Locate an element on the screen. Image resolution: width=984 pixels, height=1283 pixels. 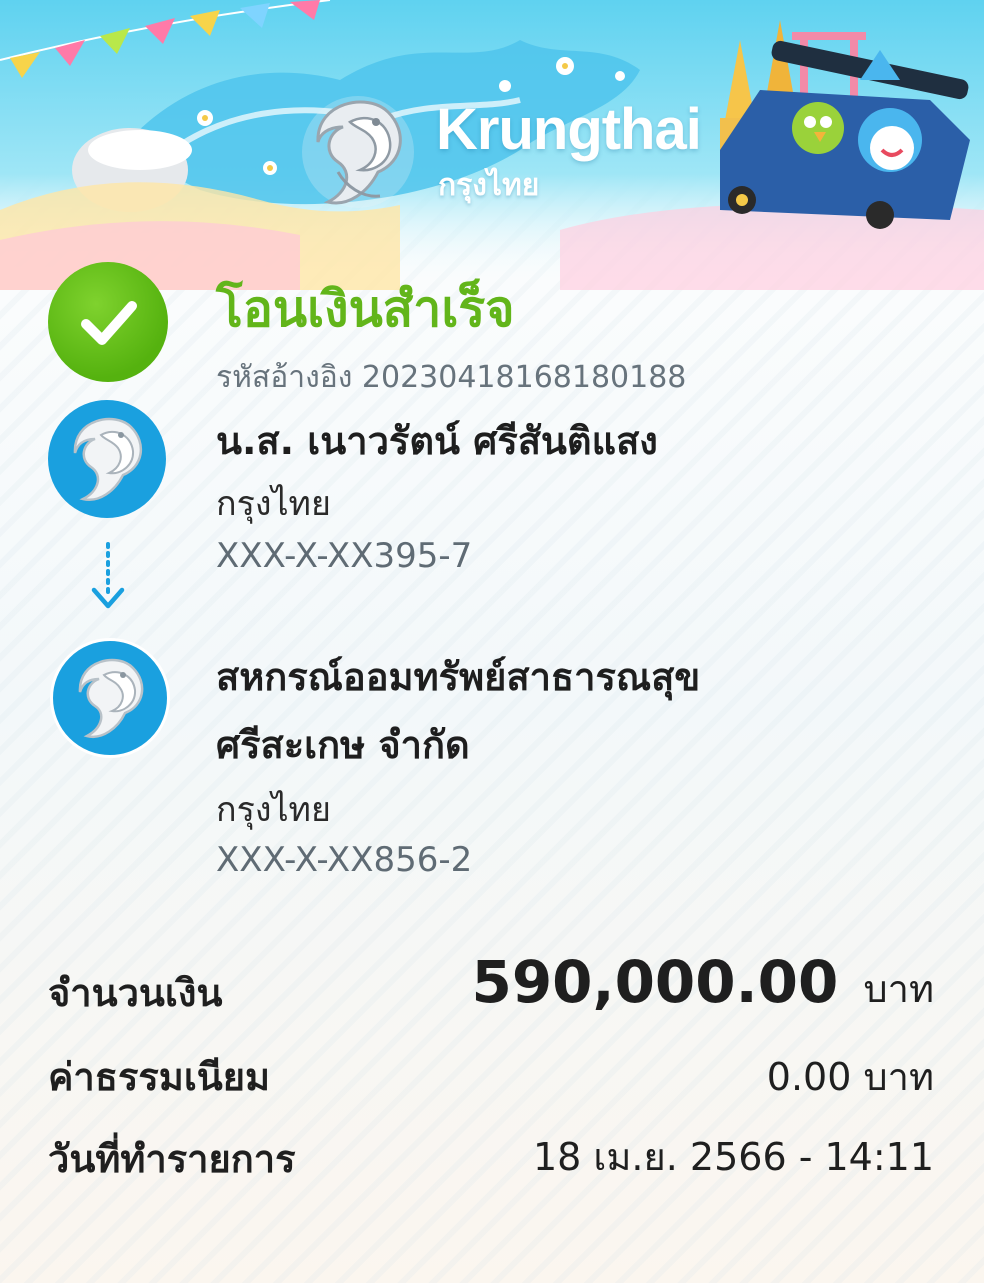
sender-name: น.ส. เนาวรัตน์ ศรีสันติแสง is located at coordinates (437, 441).